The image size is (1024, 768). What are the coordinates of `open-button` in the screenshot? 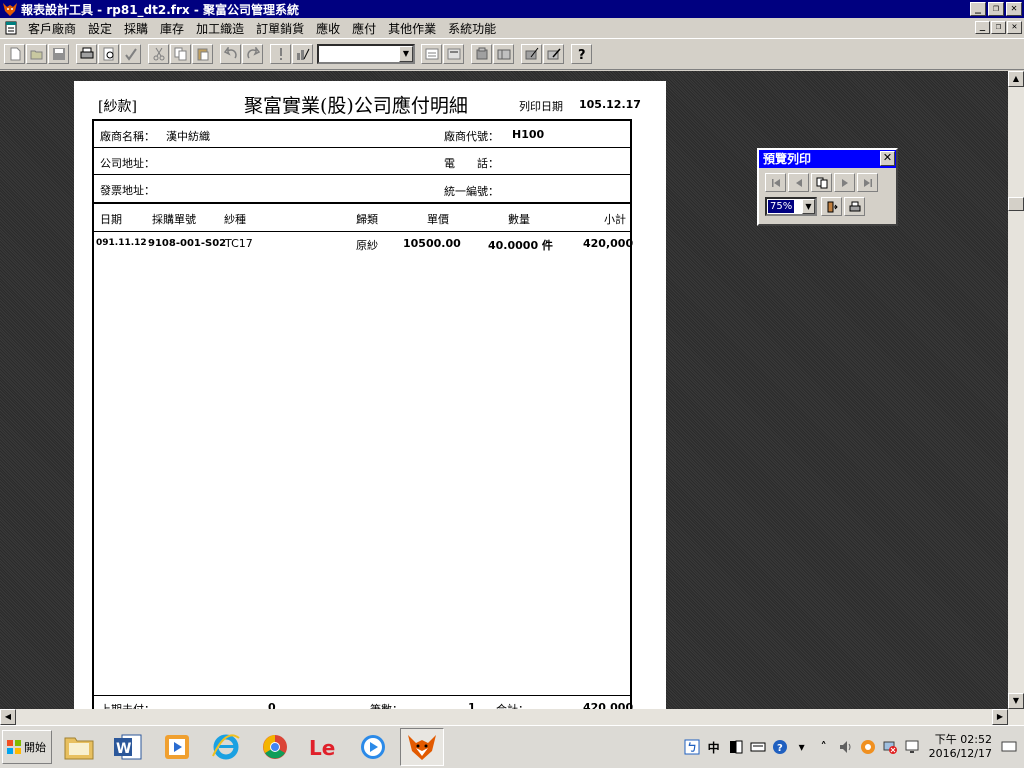 It's located at (36, 54).